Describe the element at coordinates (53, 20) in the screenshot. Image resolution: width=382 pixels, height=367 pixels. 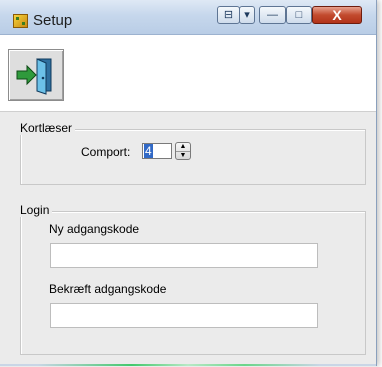
I see `window-title: Setup` at that location.